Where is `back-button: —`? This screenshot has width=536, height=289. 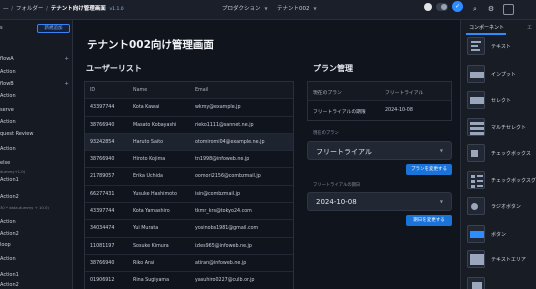
back-button: — is located at coordinates (6, 9).